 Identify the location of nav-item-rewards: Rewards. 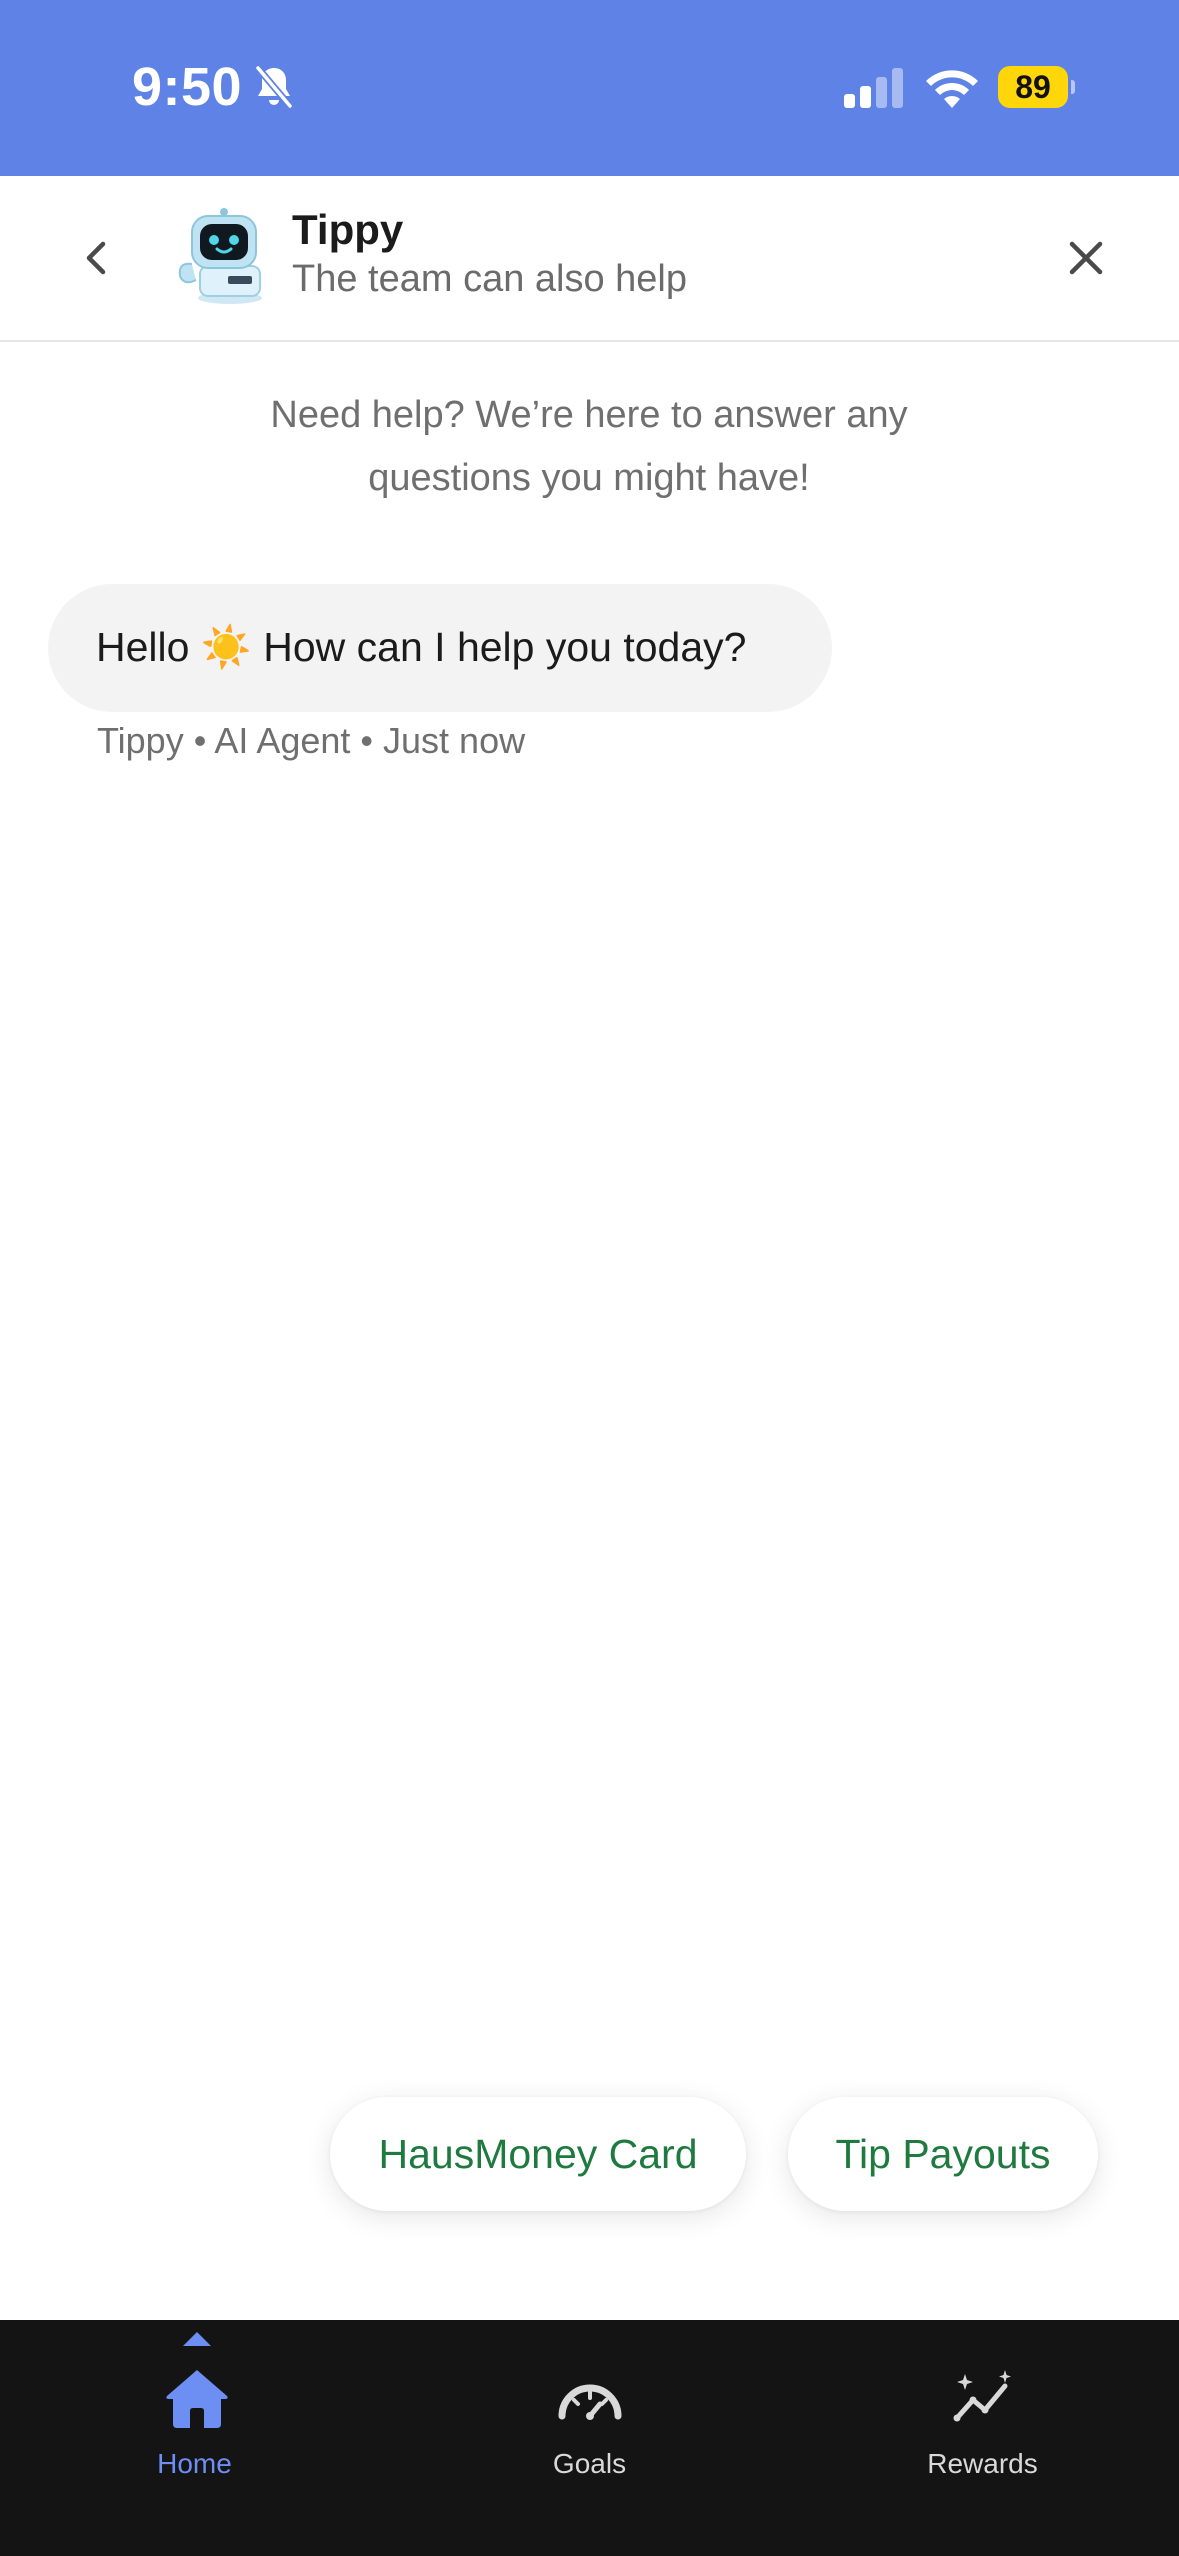
(982, 2438).